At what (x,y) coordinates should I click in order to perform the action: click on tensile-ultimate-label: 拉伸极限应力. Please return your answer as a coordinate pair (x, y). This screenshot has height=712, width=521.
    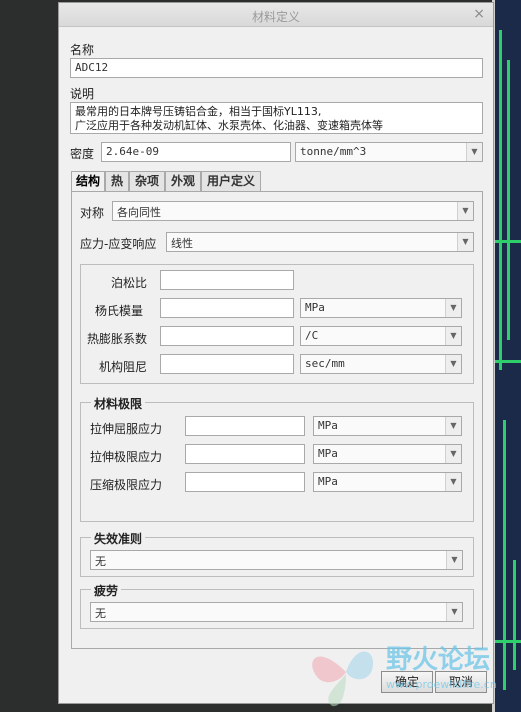
    Looking at the image, I should click on (126, 457).